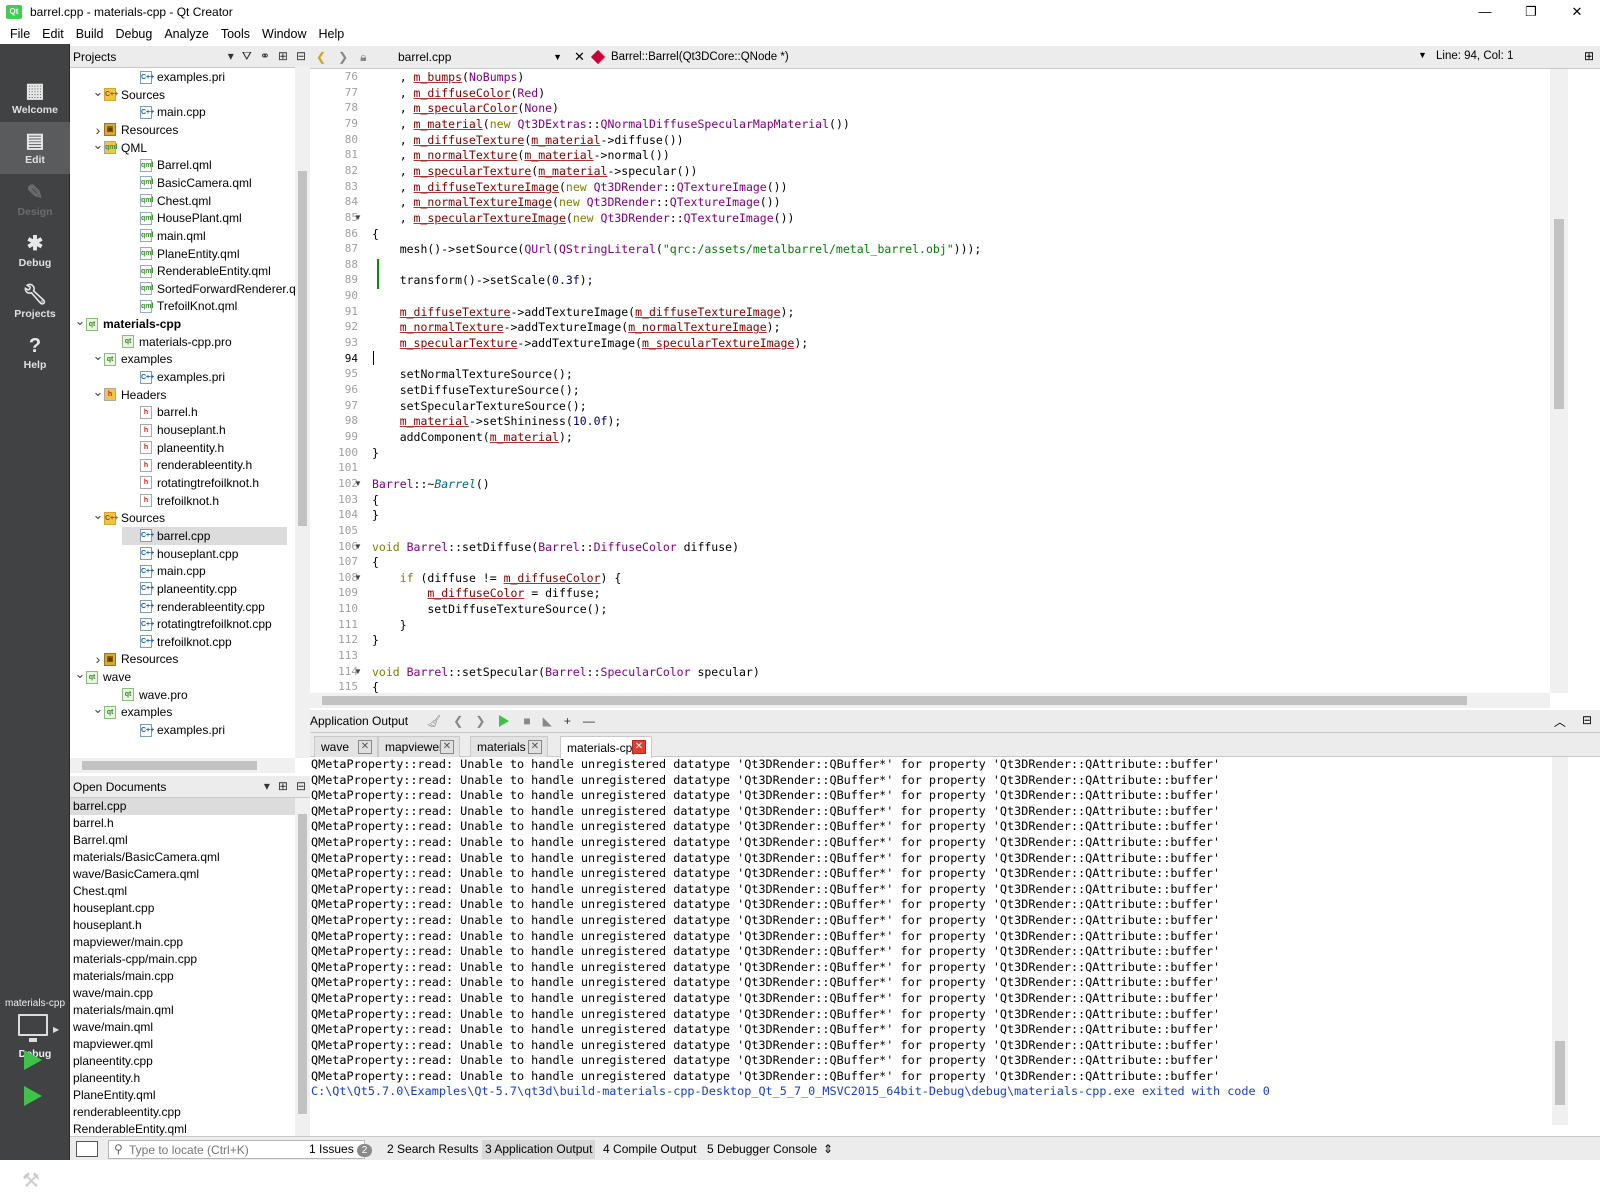 The height and width of the screenshot is (1193, 1600). What do you see at coordinates (177, 430) in the screenshot?
I see `tree-item: h houseplant.h` at bounding box center [177, 430].